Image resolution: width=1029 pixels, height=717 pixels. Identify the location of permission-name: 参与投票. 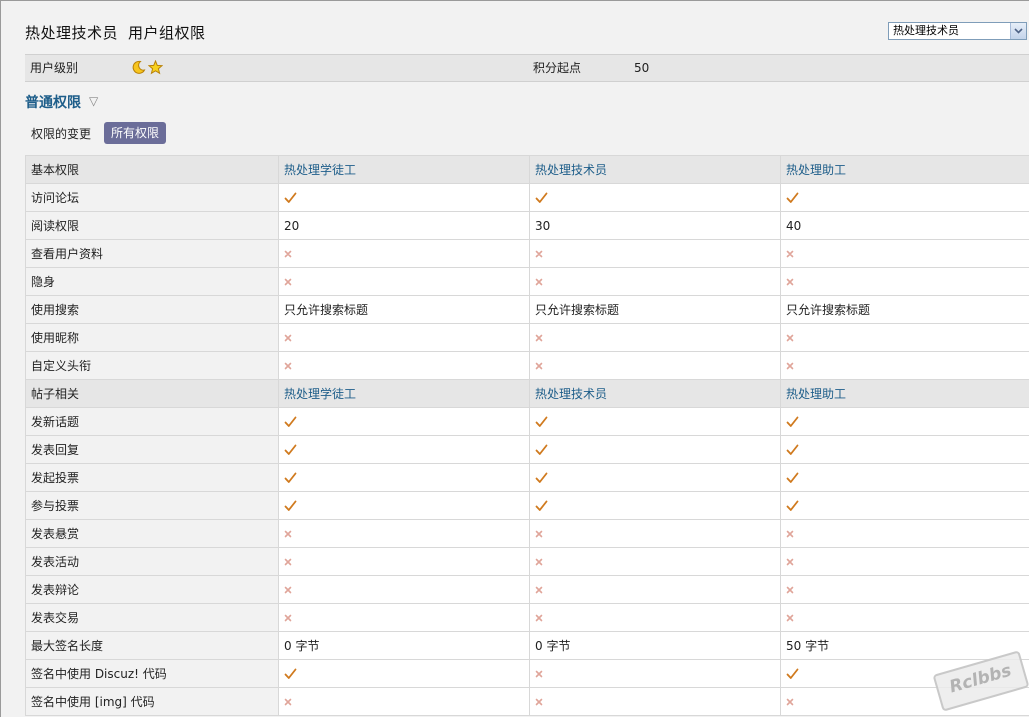
(152, 505).